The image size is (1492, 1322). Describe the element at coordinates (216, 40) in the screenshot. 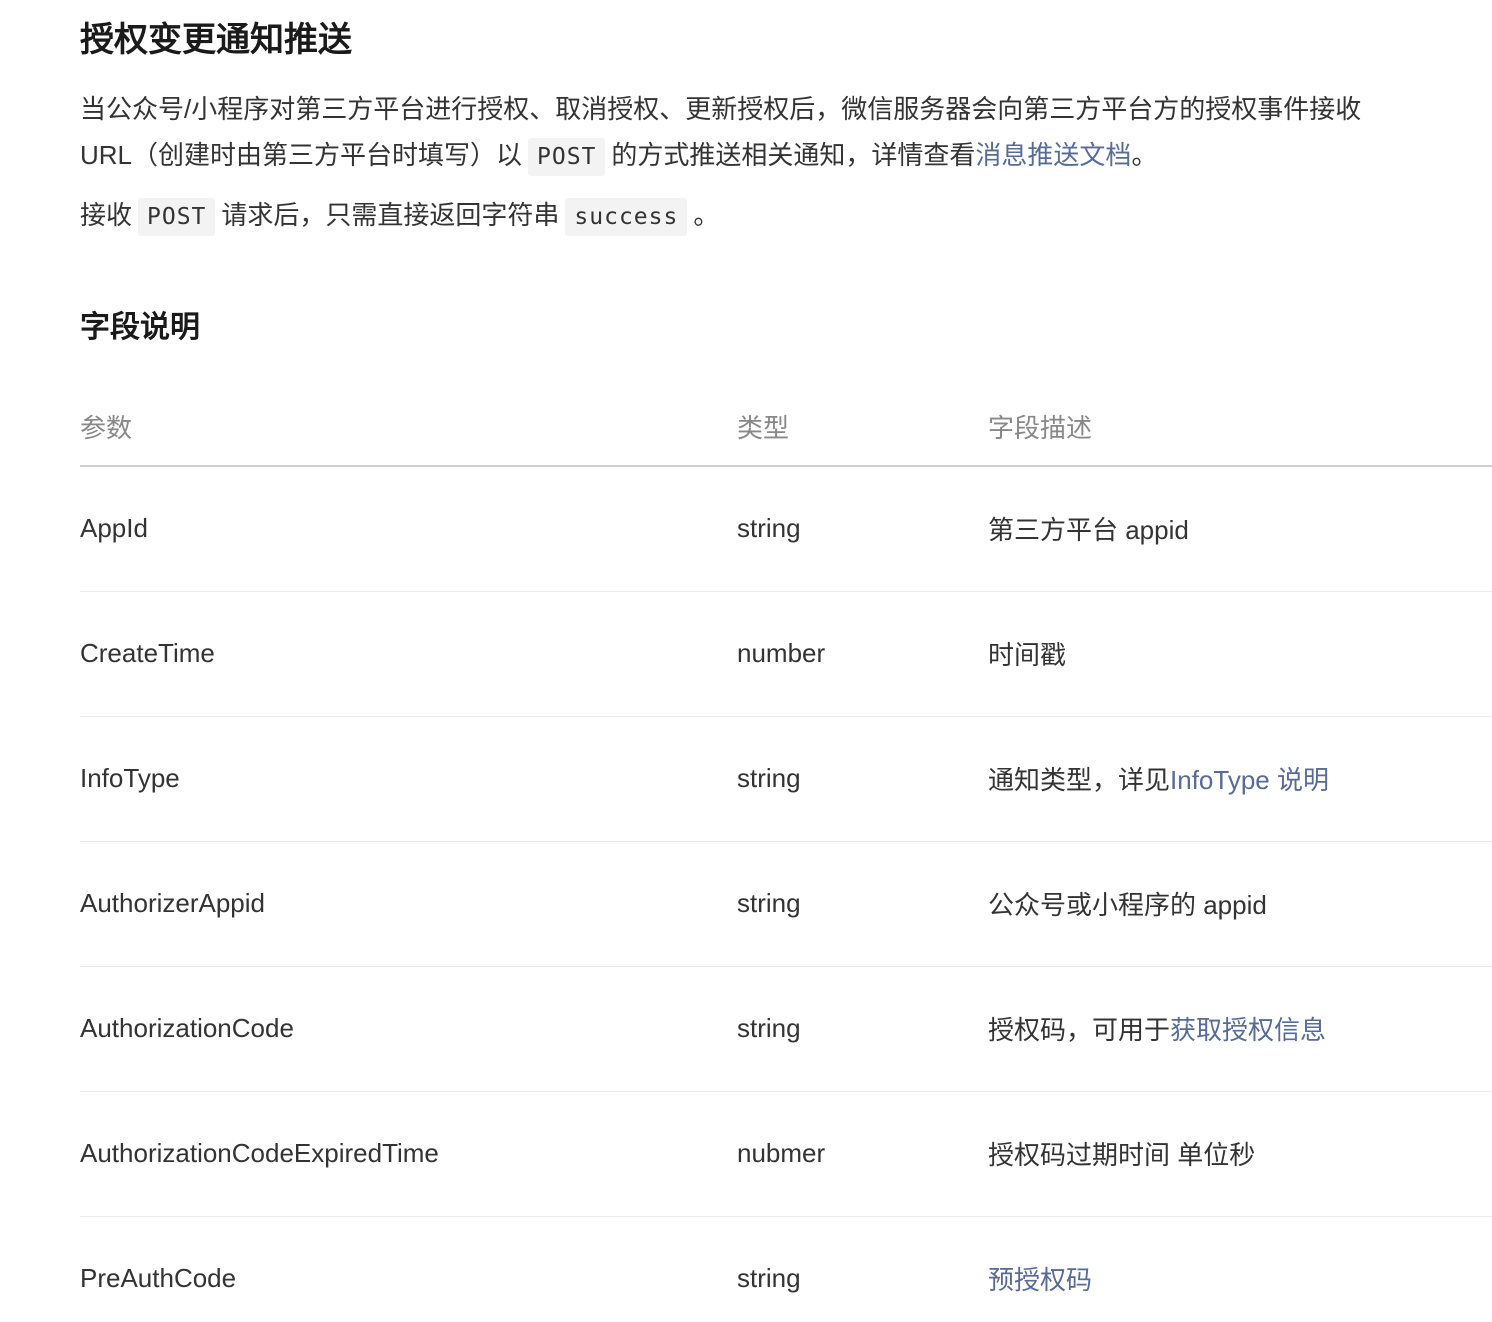

I see `page-title: 授权变更通知推送` at that location.